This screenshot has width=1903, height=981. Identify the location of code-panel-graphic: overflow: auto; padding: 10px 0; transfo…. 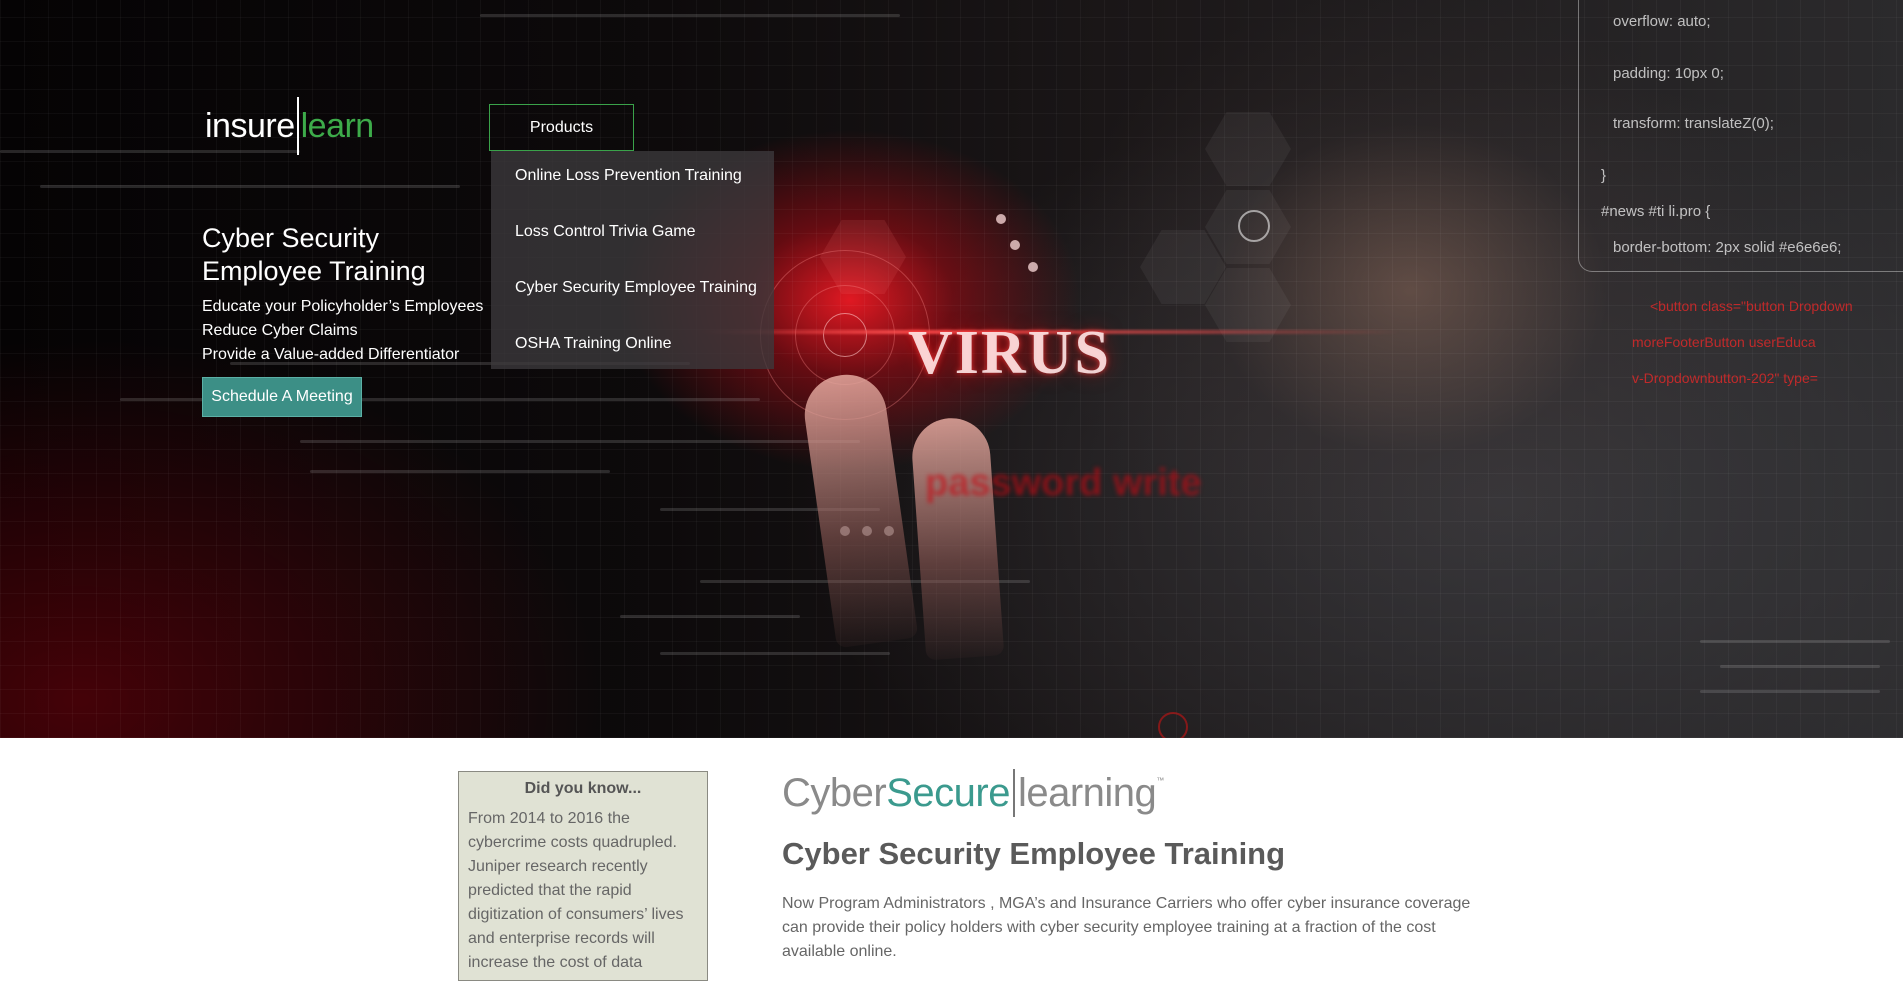
(1740, 136).